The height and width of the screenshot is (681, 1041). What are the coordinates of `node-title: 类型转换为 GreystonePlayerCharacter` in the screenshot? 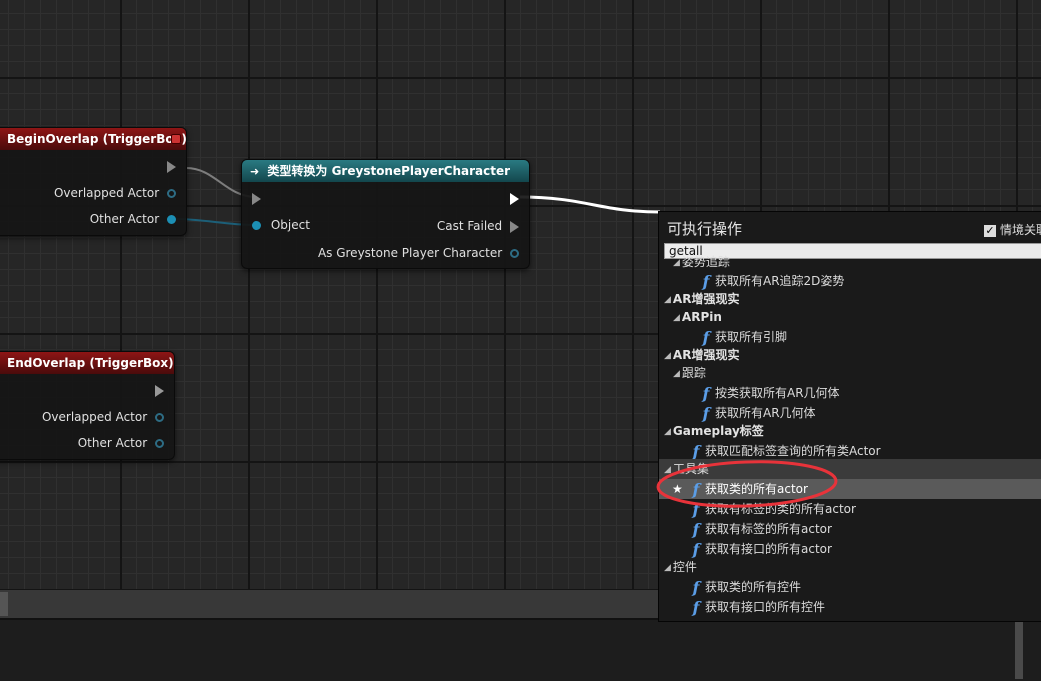 It's located at (389, 171).